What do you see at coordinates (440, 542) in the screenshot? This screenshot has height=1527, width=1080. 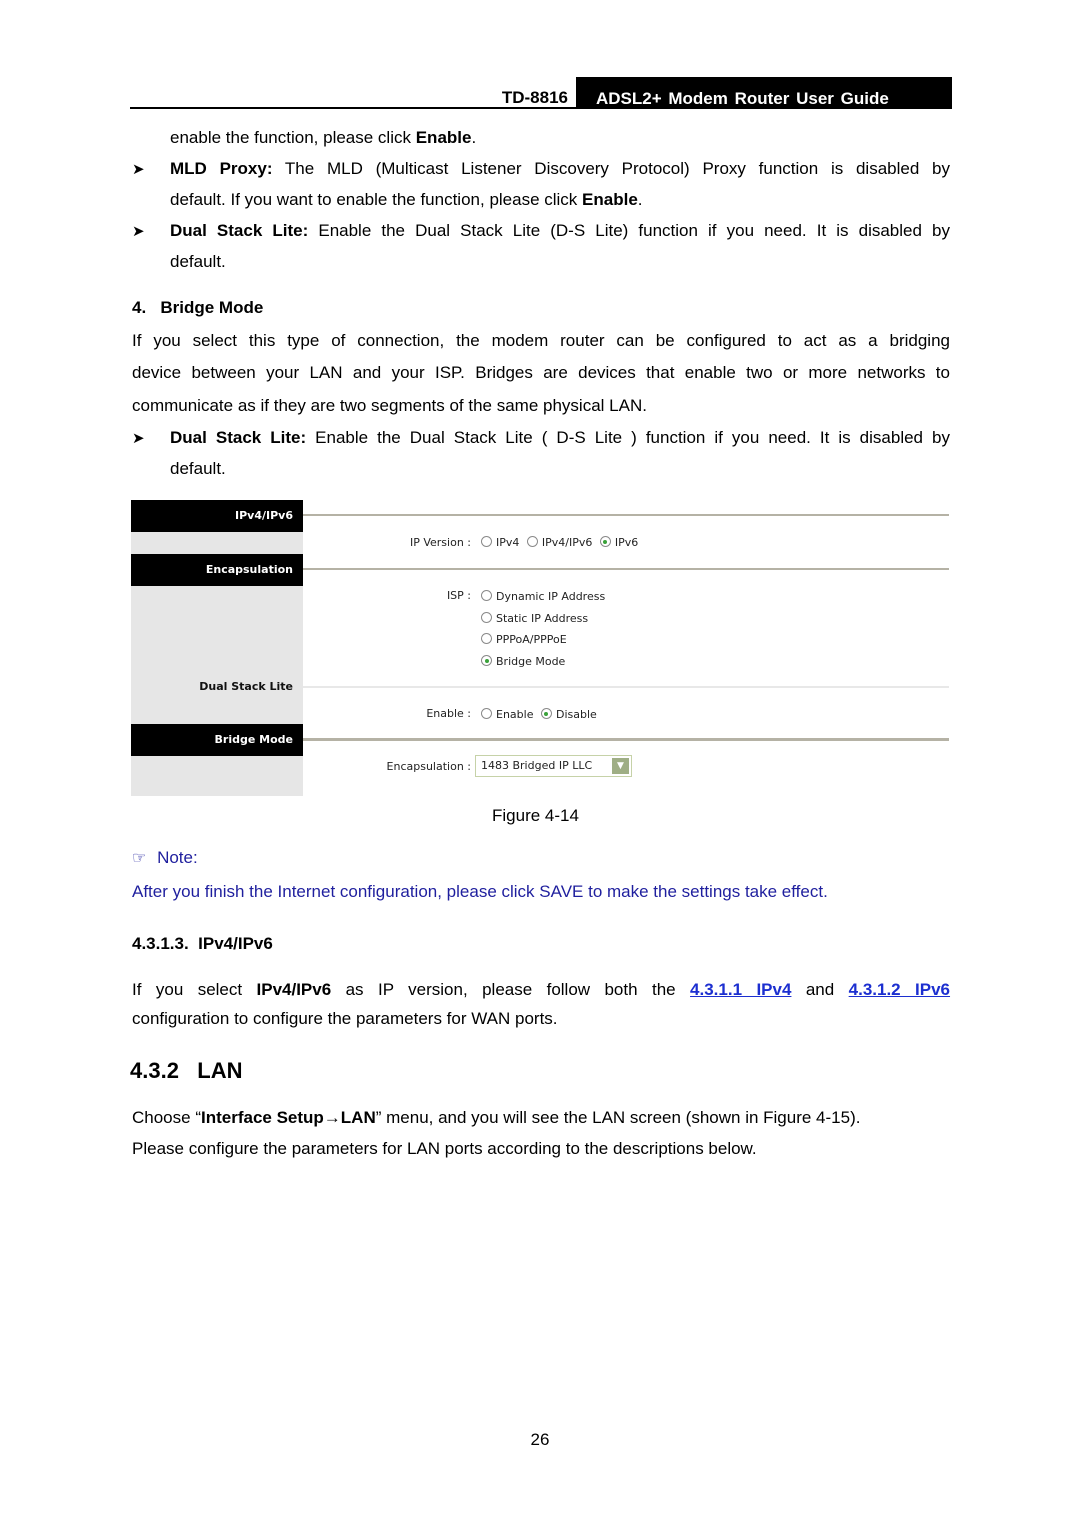 I see `ip-version-label: IP Version :` at bounding box center [440, 542].